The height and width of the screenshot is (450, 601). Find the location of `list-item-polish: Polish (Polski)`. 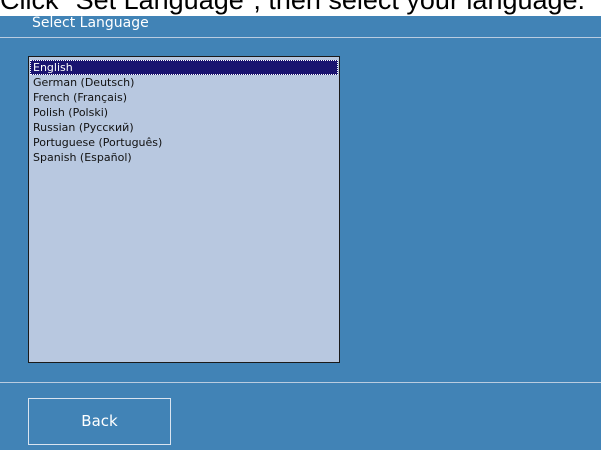

list-item-polish: Polish (Polski) is located at coordinates (184, 112).